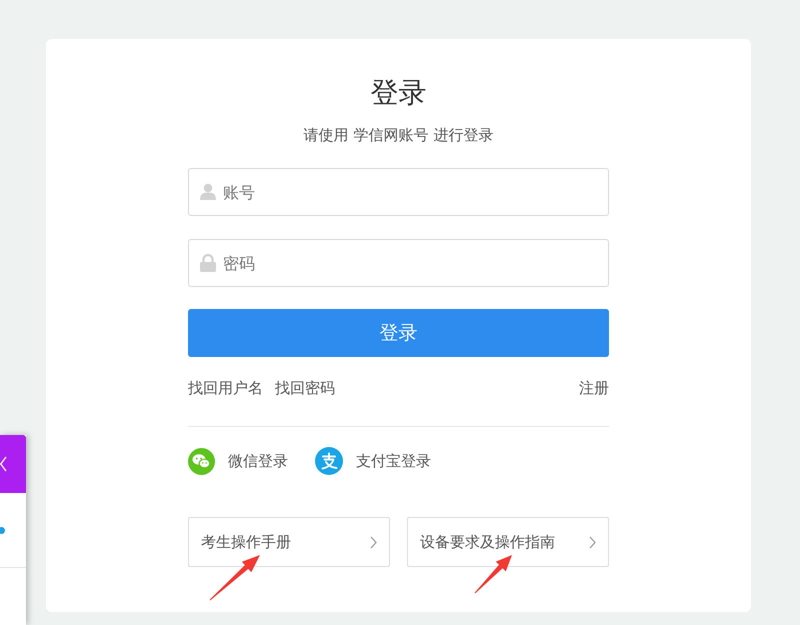 Image resolution: width=800 pixels, height=625 pixels. What do you see at coordinates (305, 388) in the screenshot?
I see `recovery-link: 找回密码` at bounding box center [305, 388].